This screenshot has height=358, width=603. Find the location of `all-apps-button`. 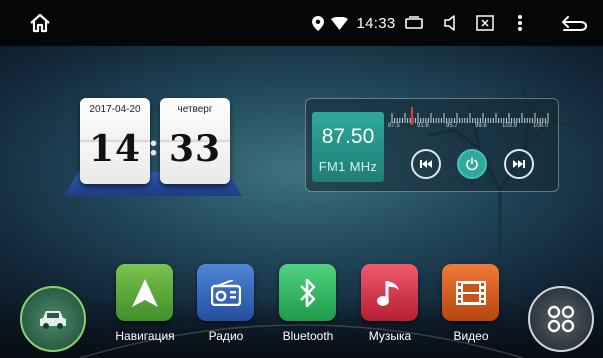

all-apps-button is located at coordinates (561, 319).